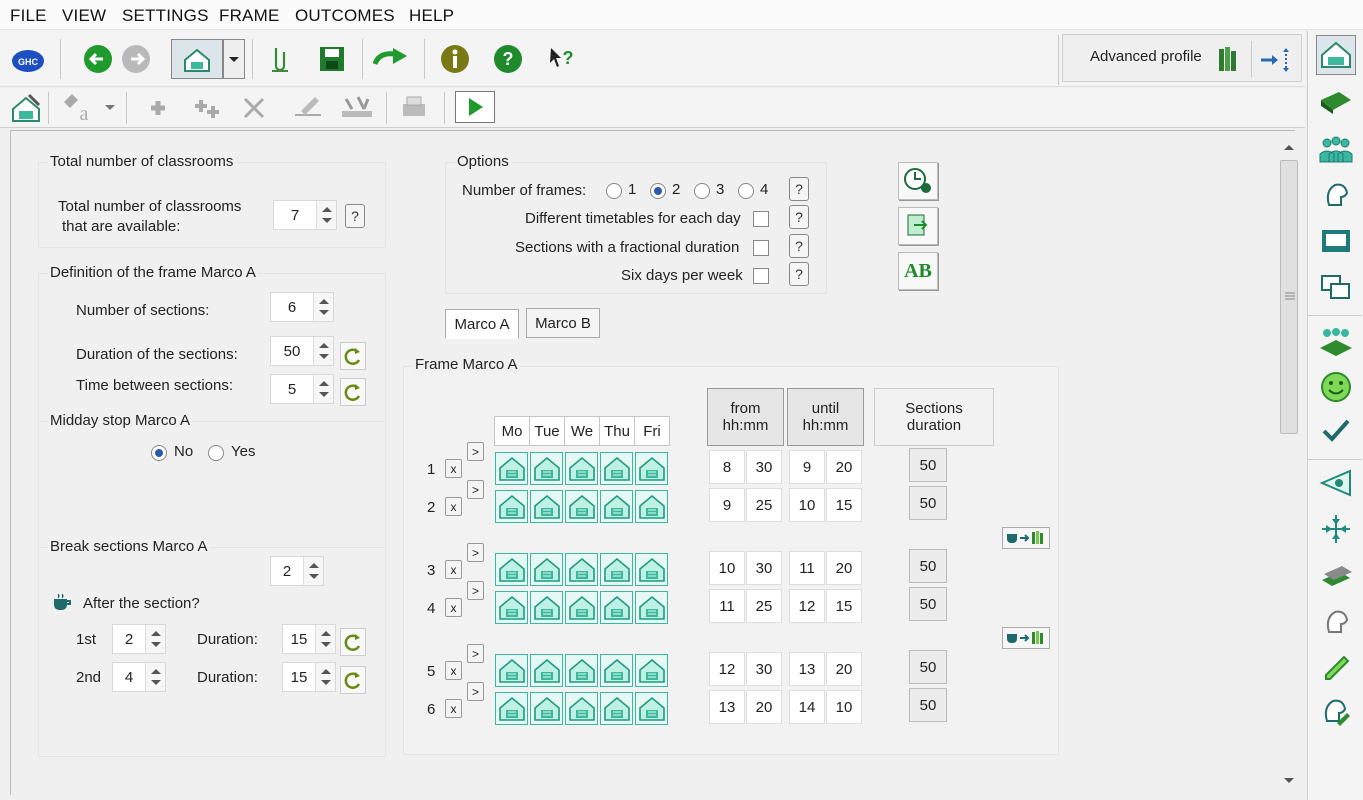 This screenshot has height=800, width=1363. I want to click on fractional-checkbox, so click(761, 248).